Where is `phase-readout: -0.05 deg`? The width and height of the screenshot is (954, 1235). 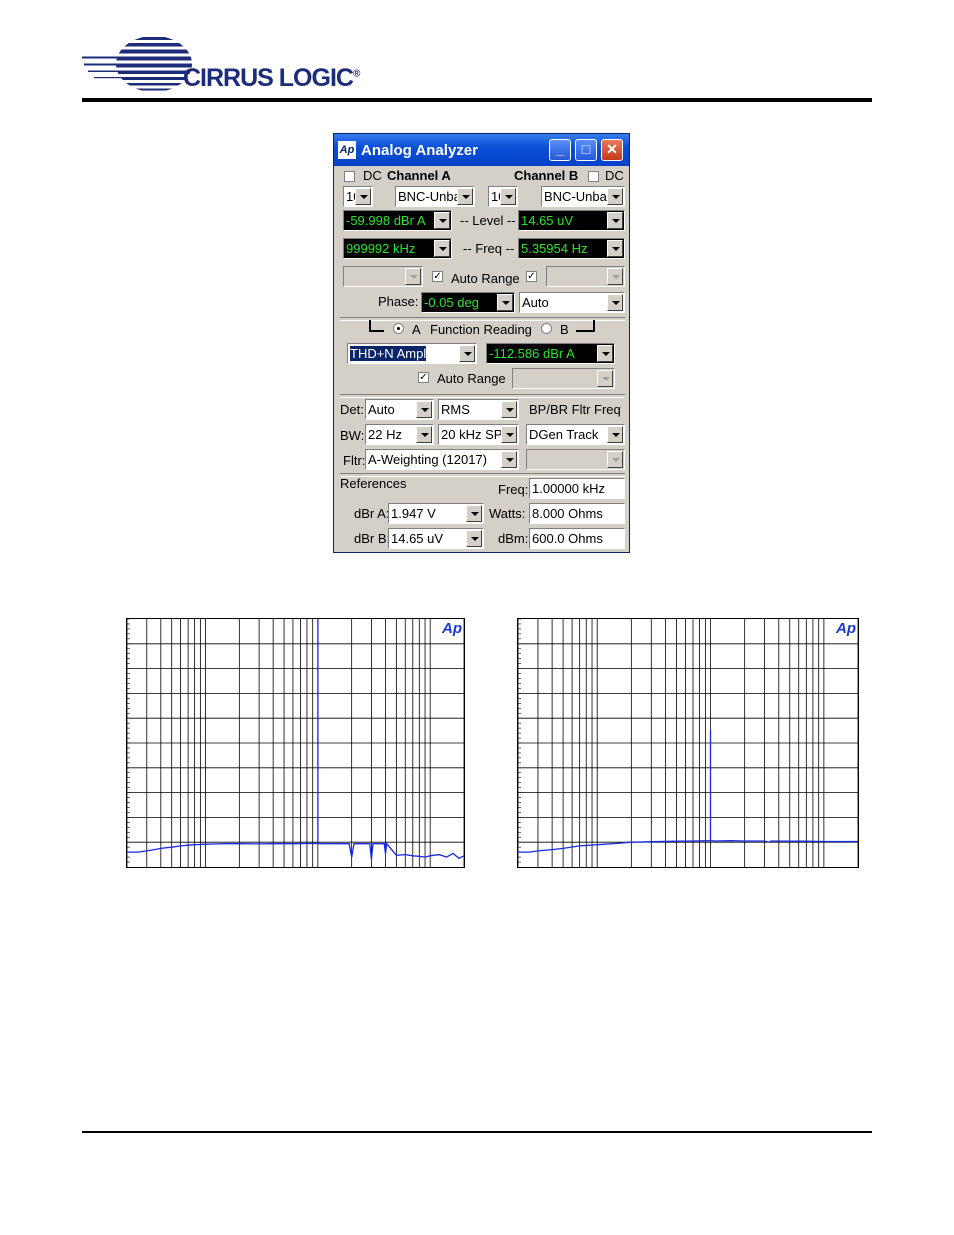 phase-readout: -0.05 deg is located at coordinates (468, 302).